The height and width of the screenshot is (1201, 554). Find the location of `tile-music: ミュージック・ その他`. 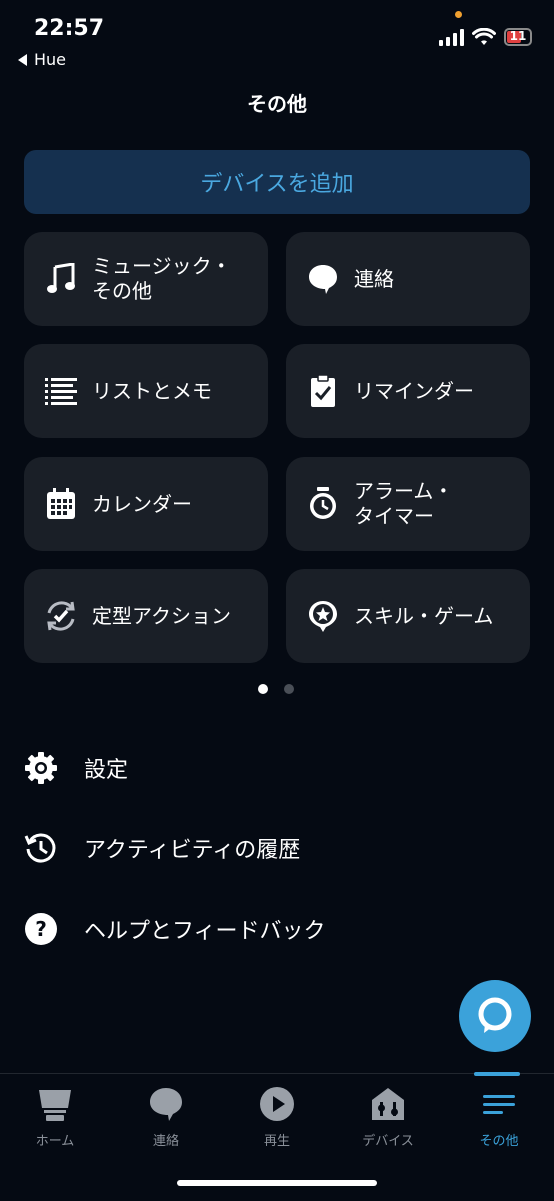

tile-music: ミュージック・ その他 is located at coordinates (146, 279).